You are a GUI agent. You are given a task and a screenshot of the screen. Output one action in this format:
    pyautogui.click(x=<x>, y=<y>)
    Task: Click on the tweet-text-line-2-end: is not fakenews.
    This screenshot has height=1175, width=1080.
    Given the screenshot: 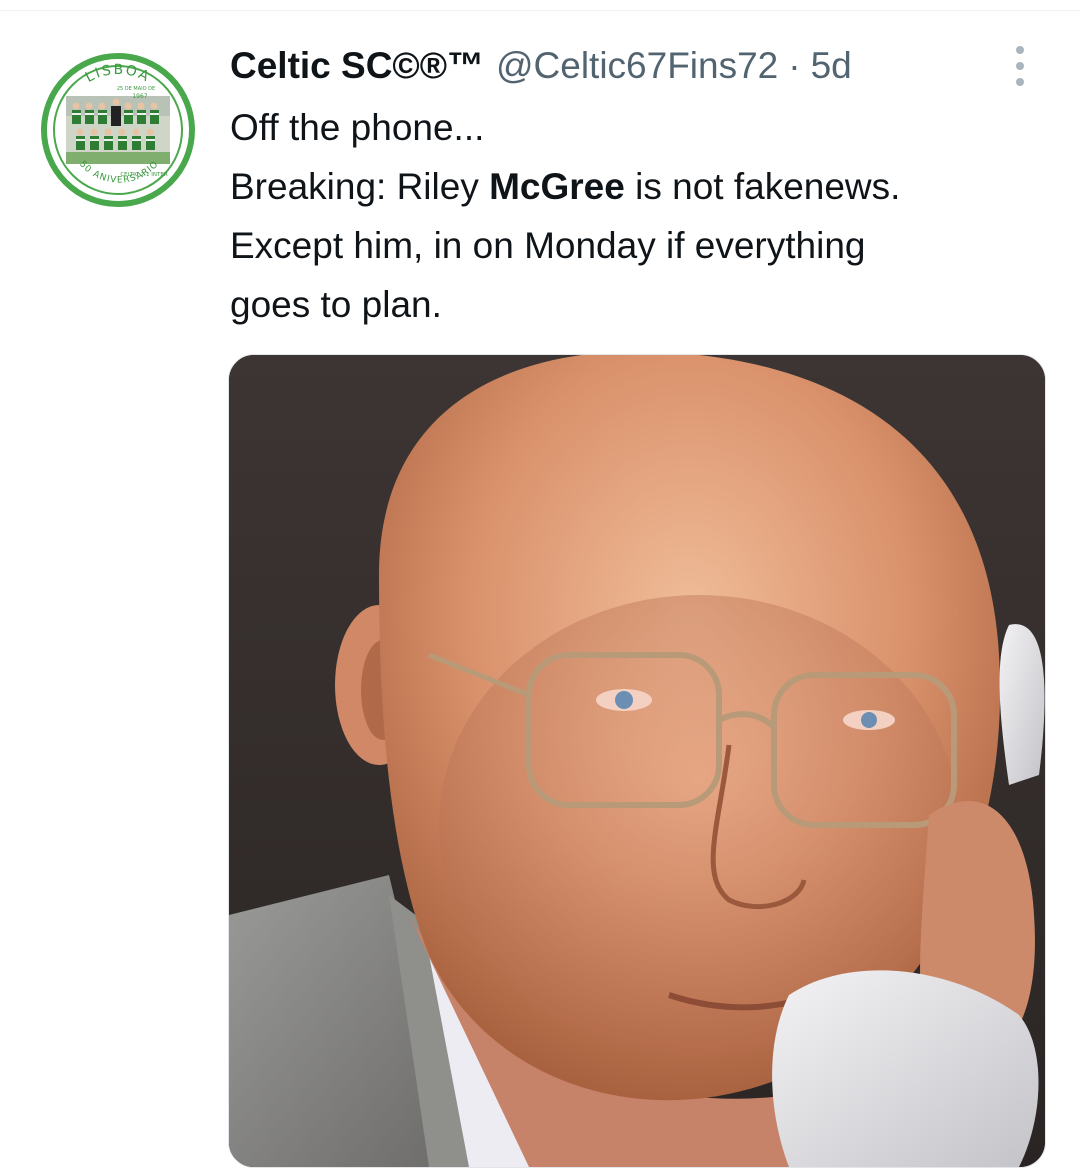 What is the action you would take?
    pyautogui.click(x=762, y=186)
    